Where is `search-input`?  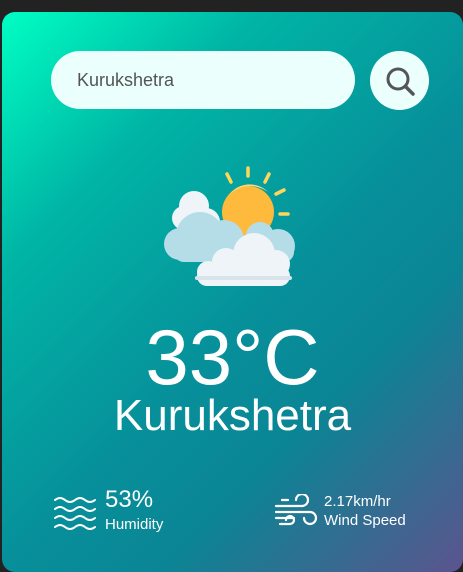 search-input is located at coordinates (203, 80).